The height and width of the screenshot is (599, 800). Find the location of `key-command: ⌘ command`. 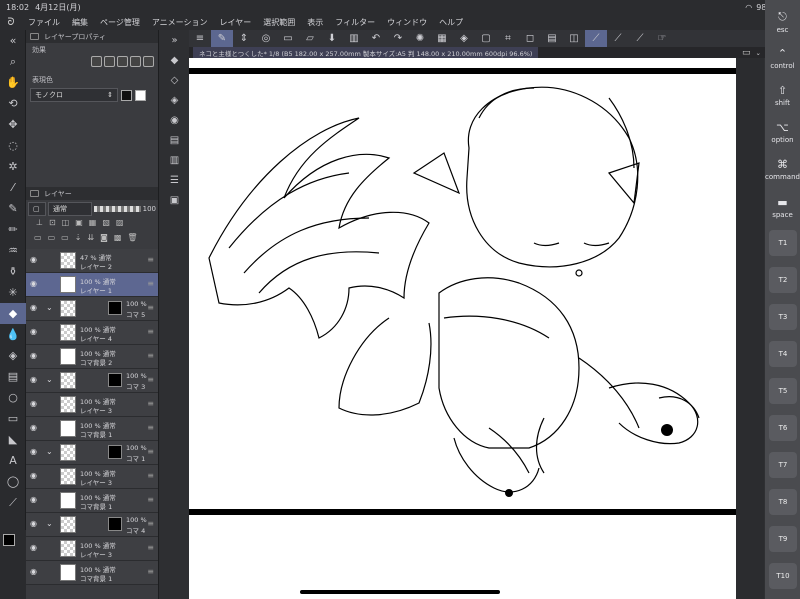

key-command: ⌘ command is located at coordinates (782, 169).